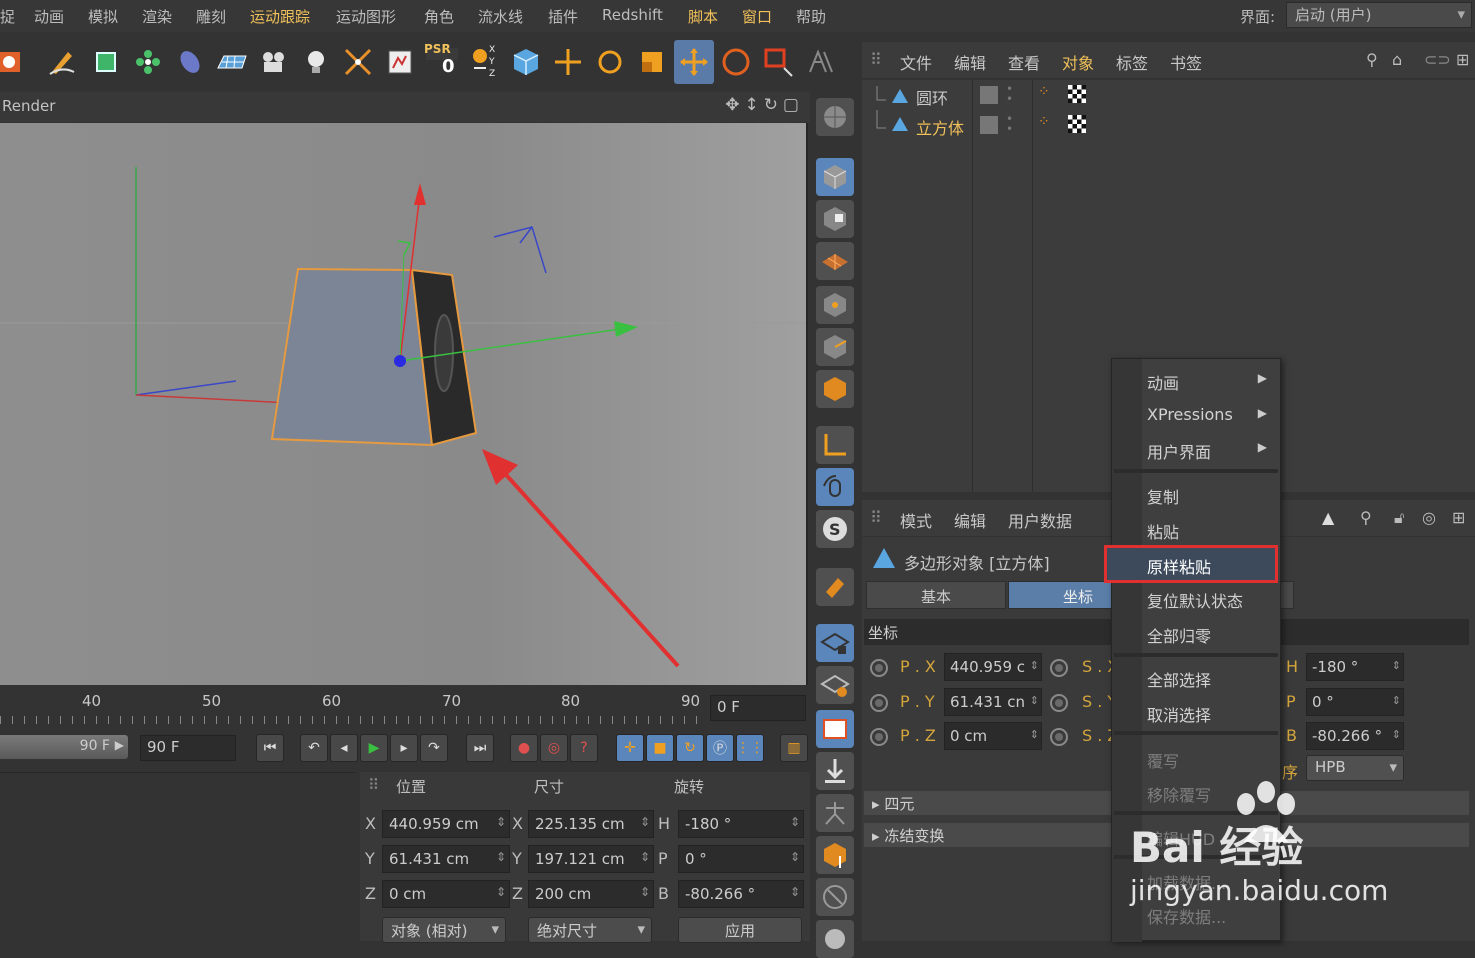 Image resolution: width=1475 pixels, height=958 pixels. I want to click on p-x-field: 440.959 c, so click(993, 667).